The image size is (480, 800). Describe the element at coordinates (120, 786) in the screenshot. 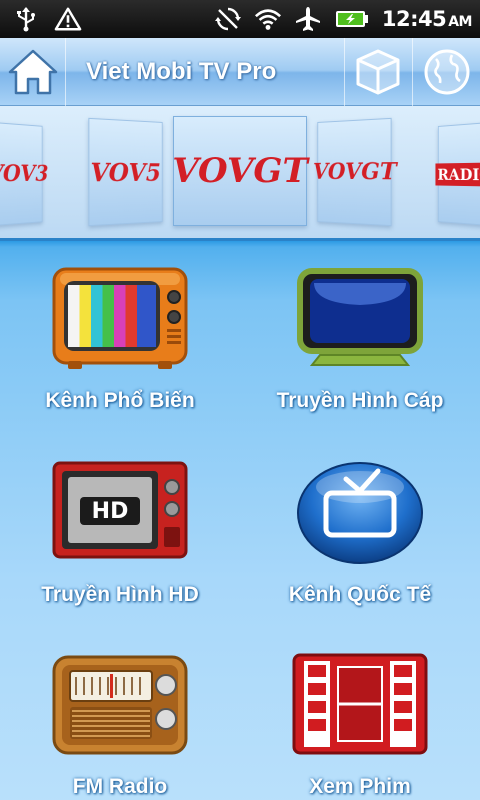

I see `menu-item-label: FM Radio` at that location.